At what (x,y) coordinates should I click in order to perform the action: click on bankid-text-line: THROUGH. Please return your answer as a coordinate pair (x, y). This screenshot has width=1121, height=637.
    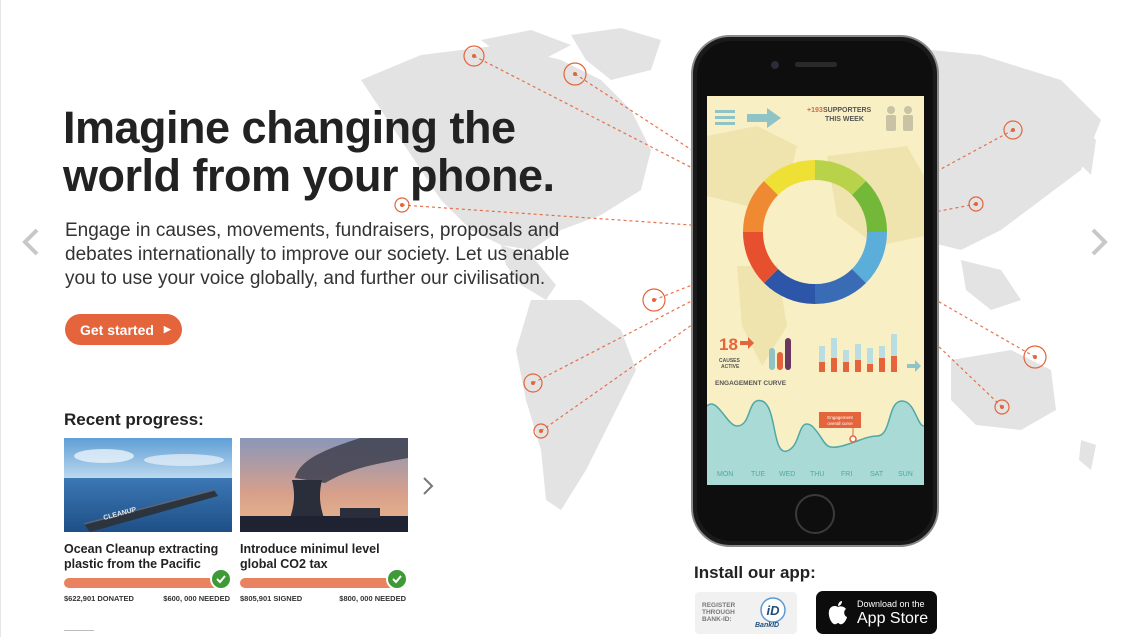
    Looking at the image, I should click on (718, 612).